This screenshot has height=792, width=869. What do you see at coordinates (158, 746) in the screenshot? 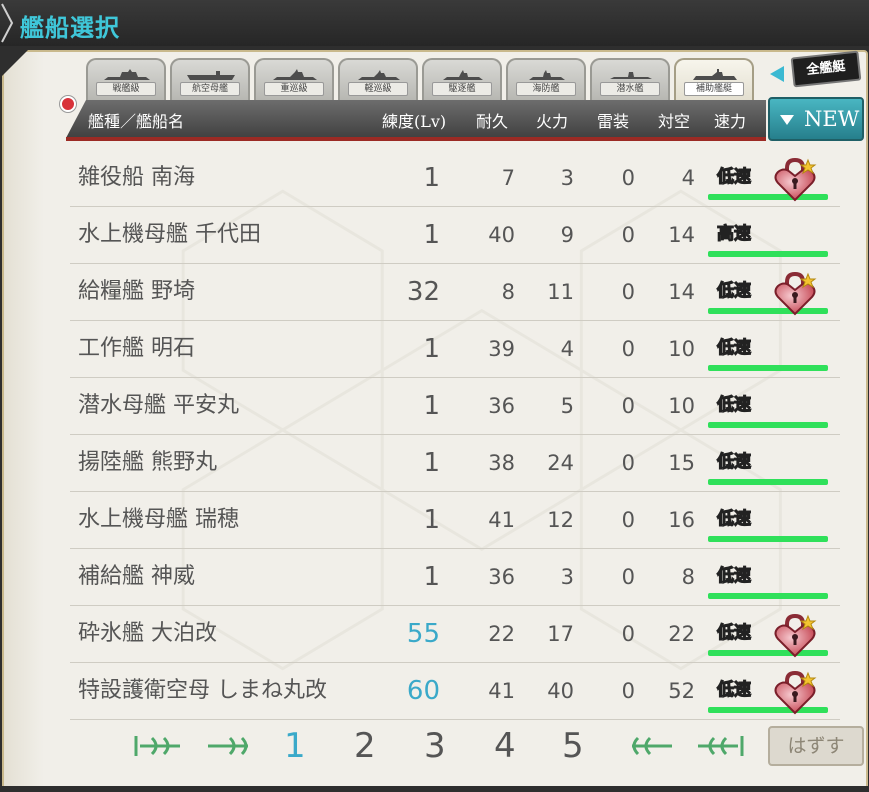
I see `first-page-icon` at bounding box center [158, 746].